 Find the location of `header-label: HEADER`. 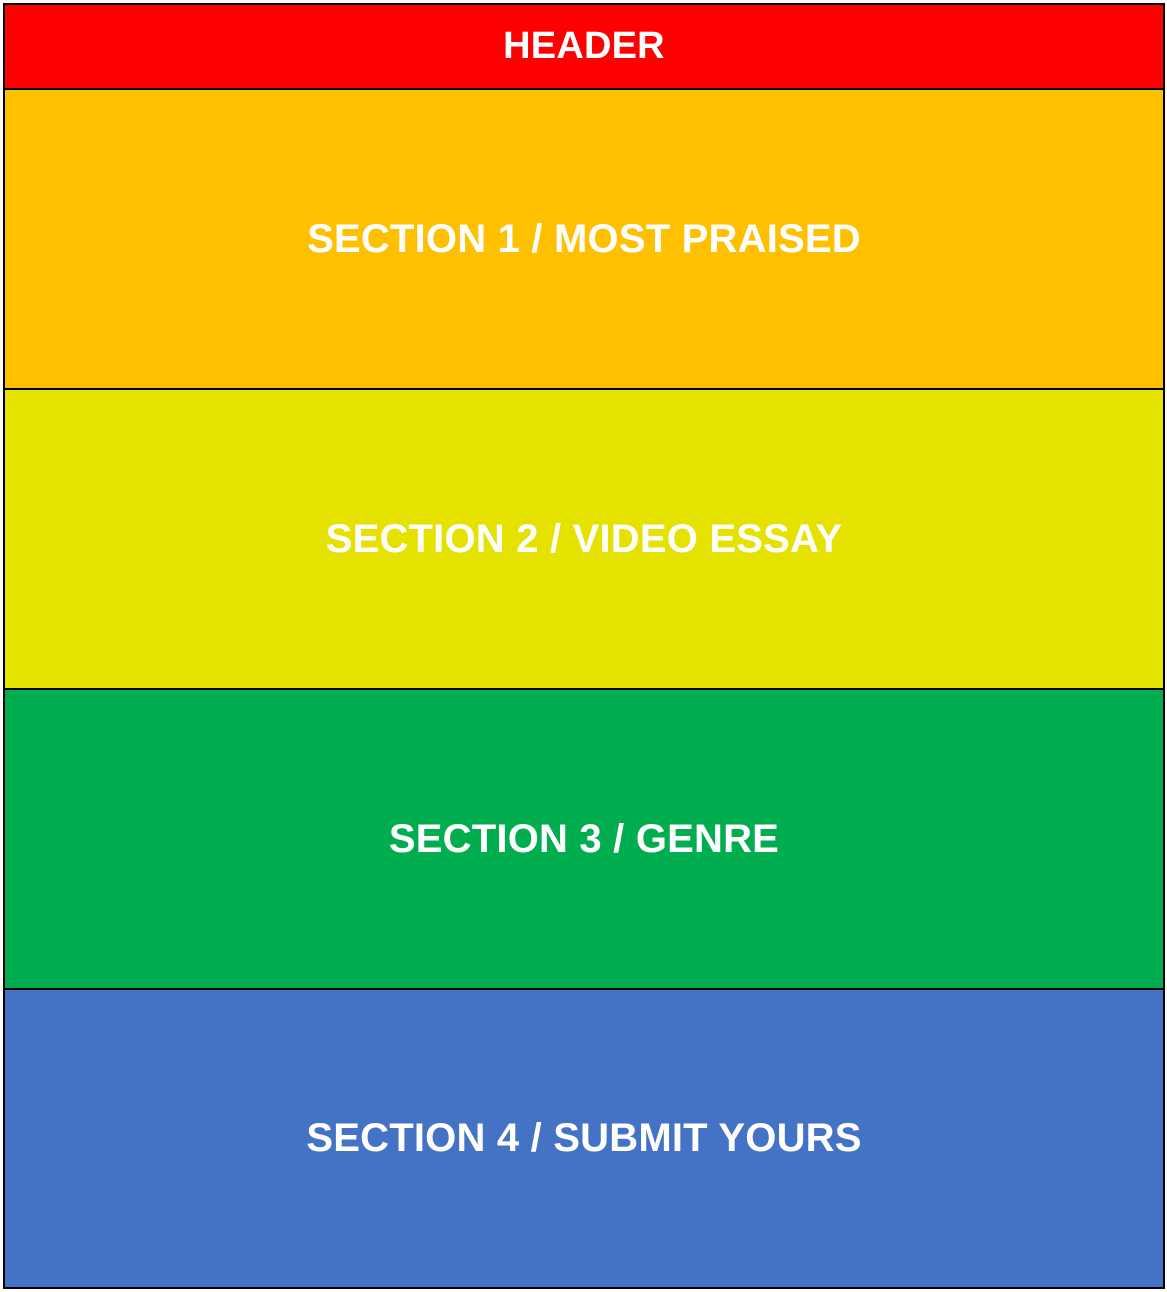

header-label: HEADER is located at coordinates (584, 46).